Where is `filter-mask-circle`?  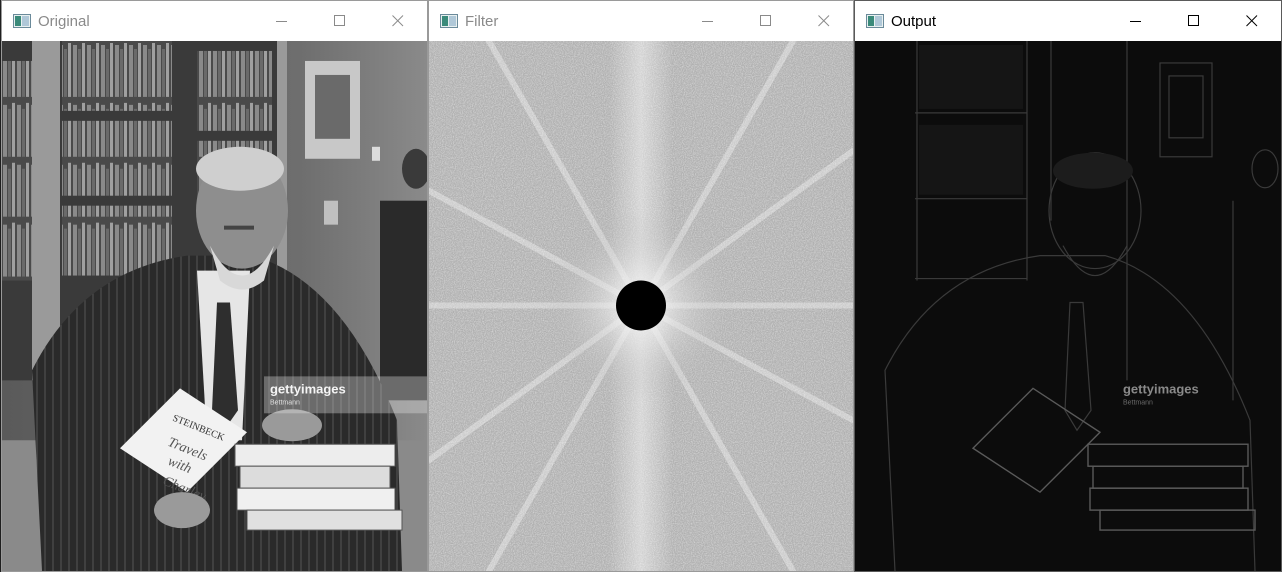 filter-mask-circle is located at coordinates (641, 305).